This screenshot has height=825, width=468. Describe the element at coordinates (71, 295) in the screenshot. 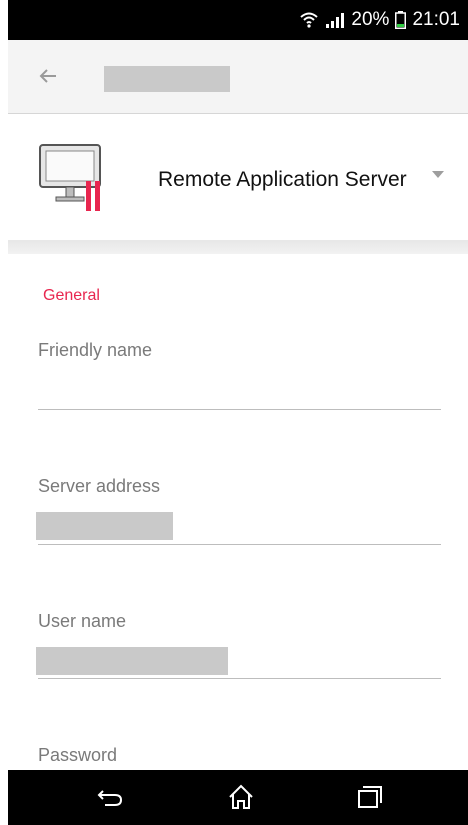

I see `section-title-general: General` at that location.